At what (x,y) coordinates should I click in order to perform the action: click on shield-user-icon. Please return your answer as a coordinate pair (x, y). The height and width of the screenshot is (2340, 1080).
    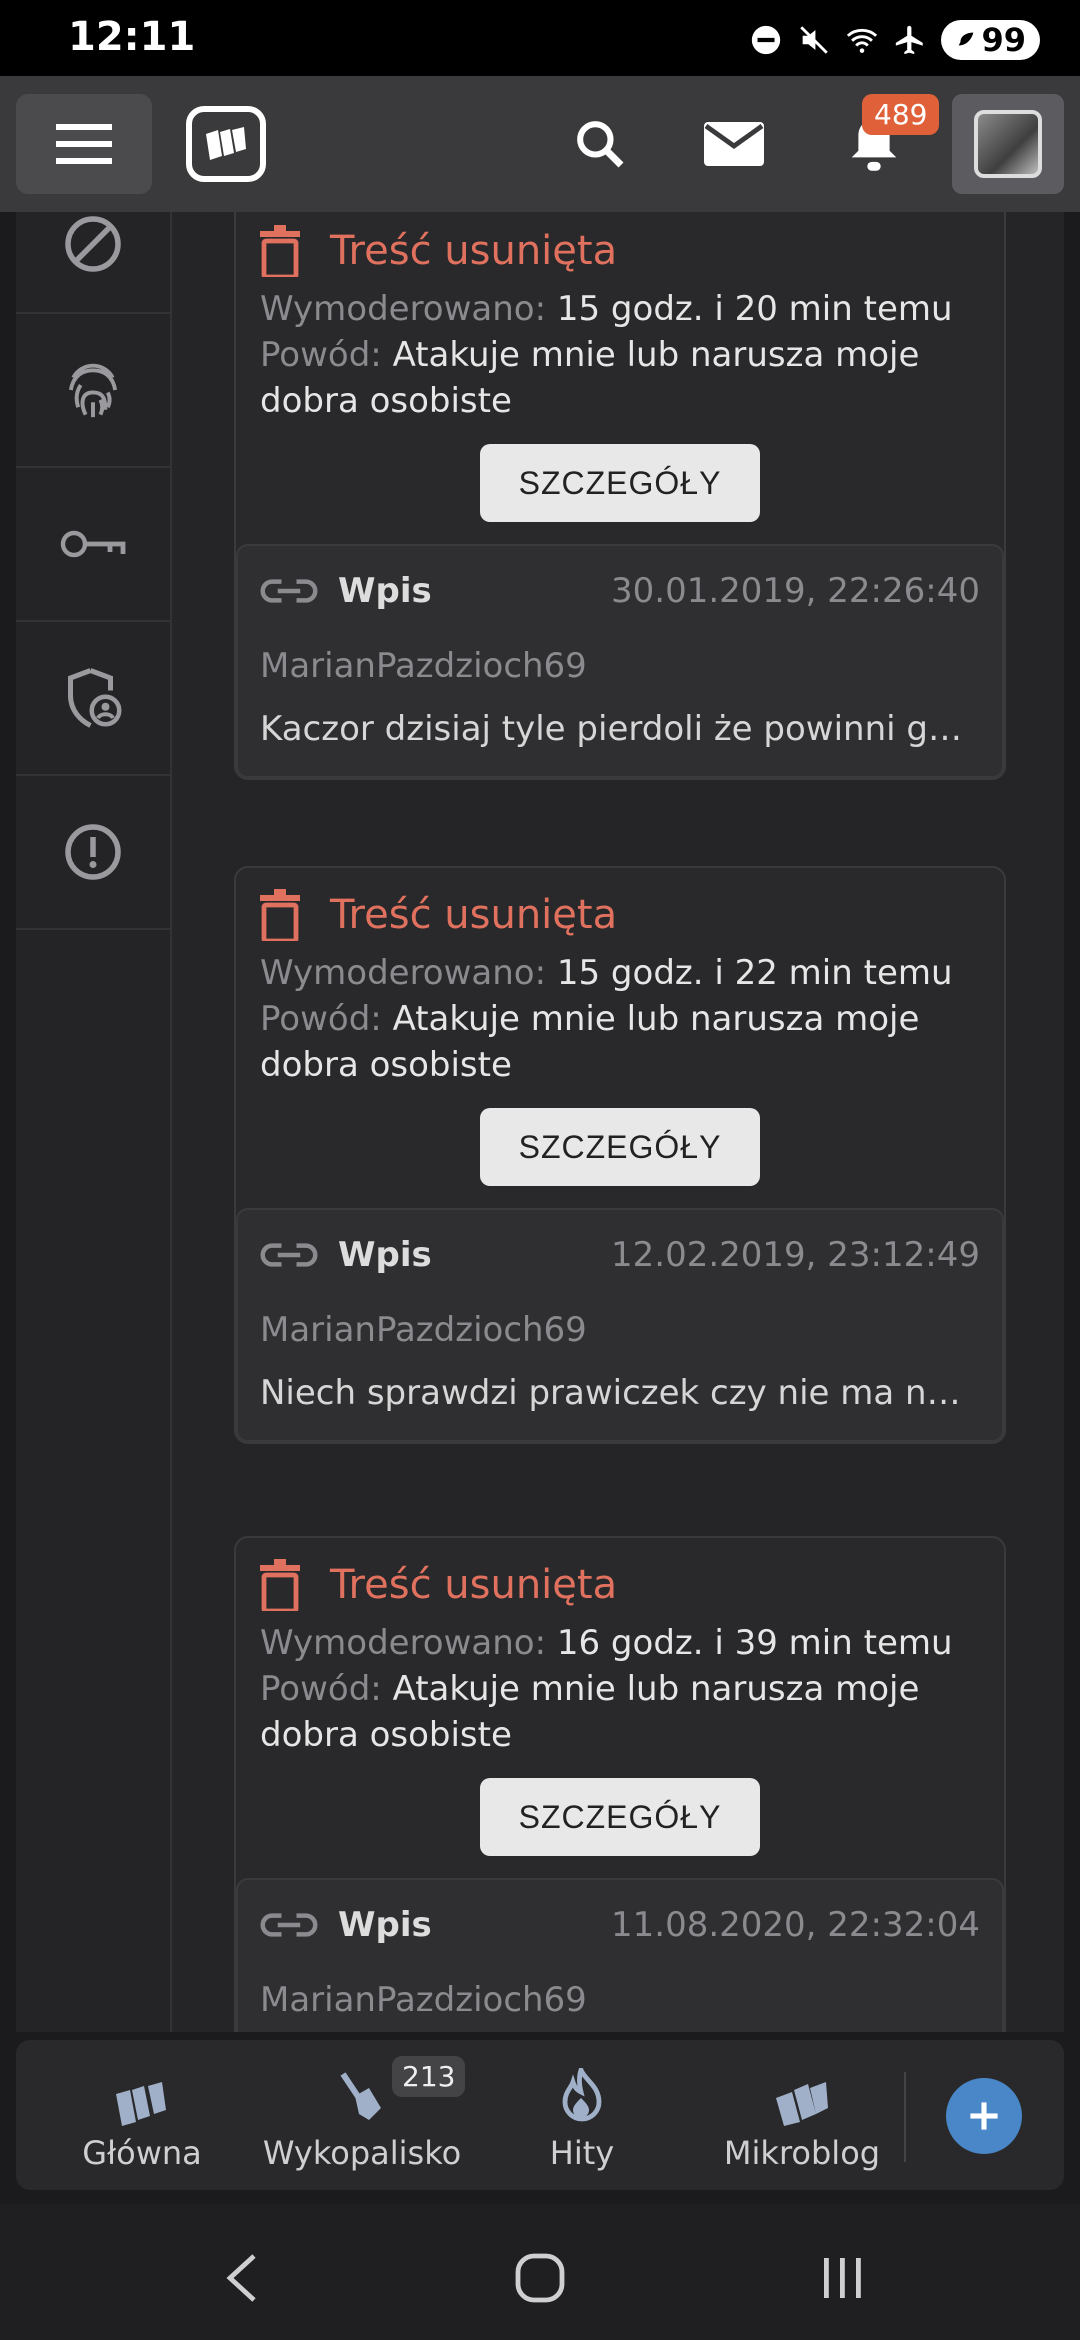
    Looking at the image, I should click on (95, 698).